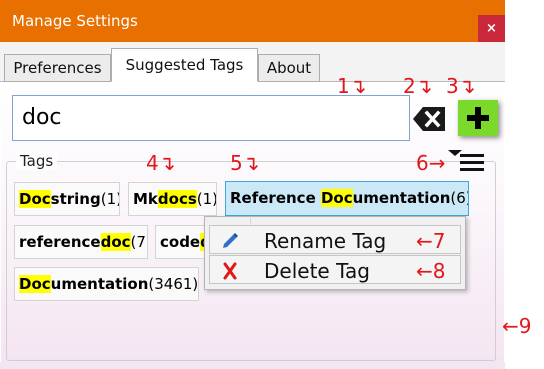 This screenshot has height=369, width=544. I want to click on red-x-icon, so click(230, 271).